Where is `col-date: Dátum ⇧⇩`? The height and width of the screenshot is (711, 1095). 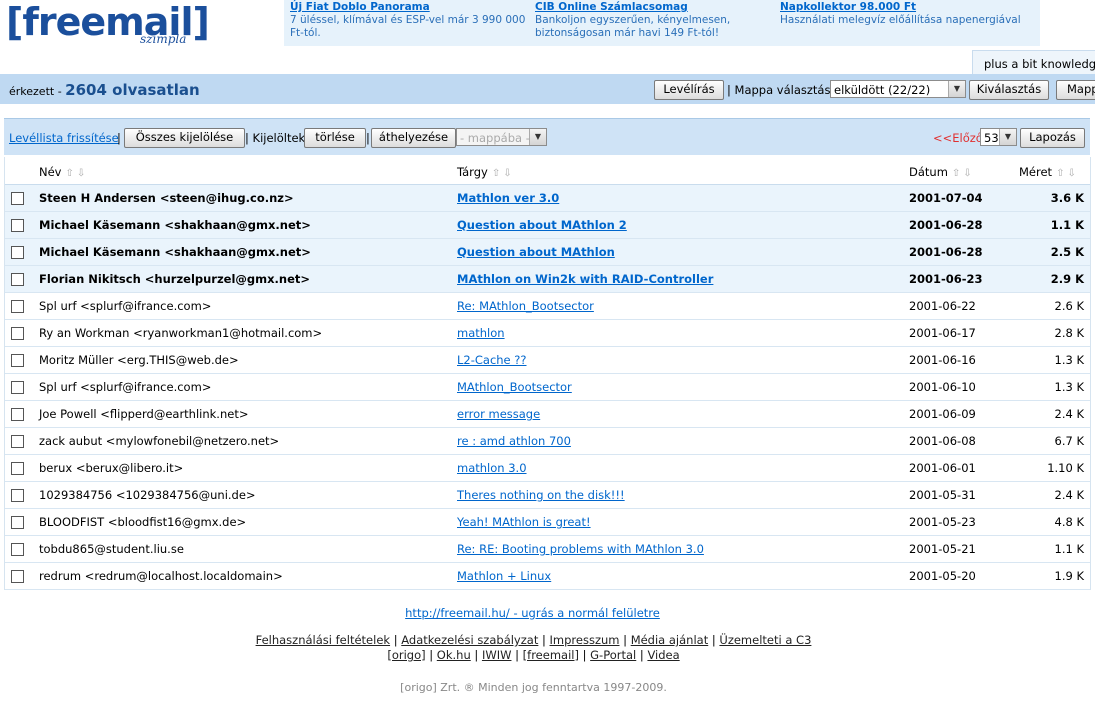
col-date: Dátum ⇧⇩ is located at coordinates (942, 172).